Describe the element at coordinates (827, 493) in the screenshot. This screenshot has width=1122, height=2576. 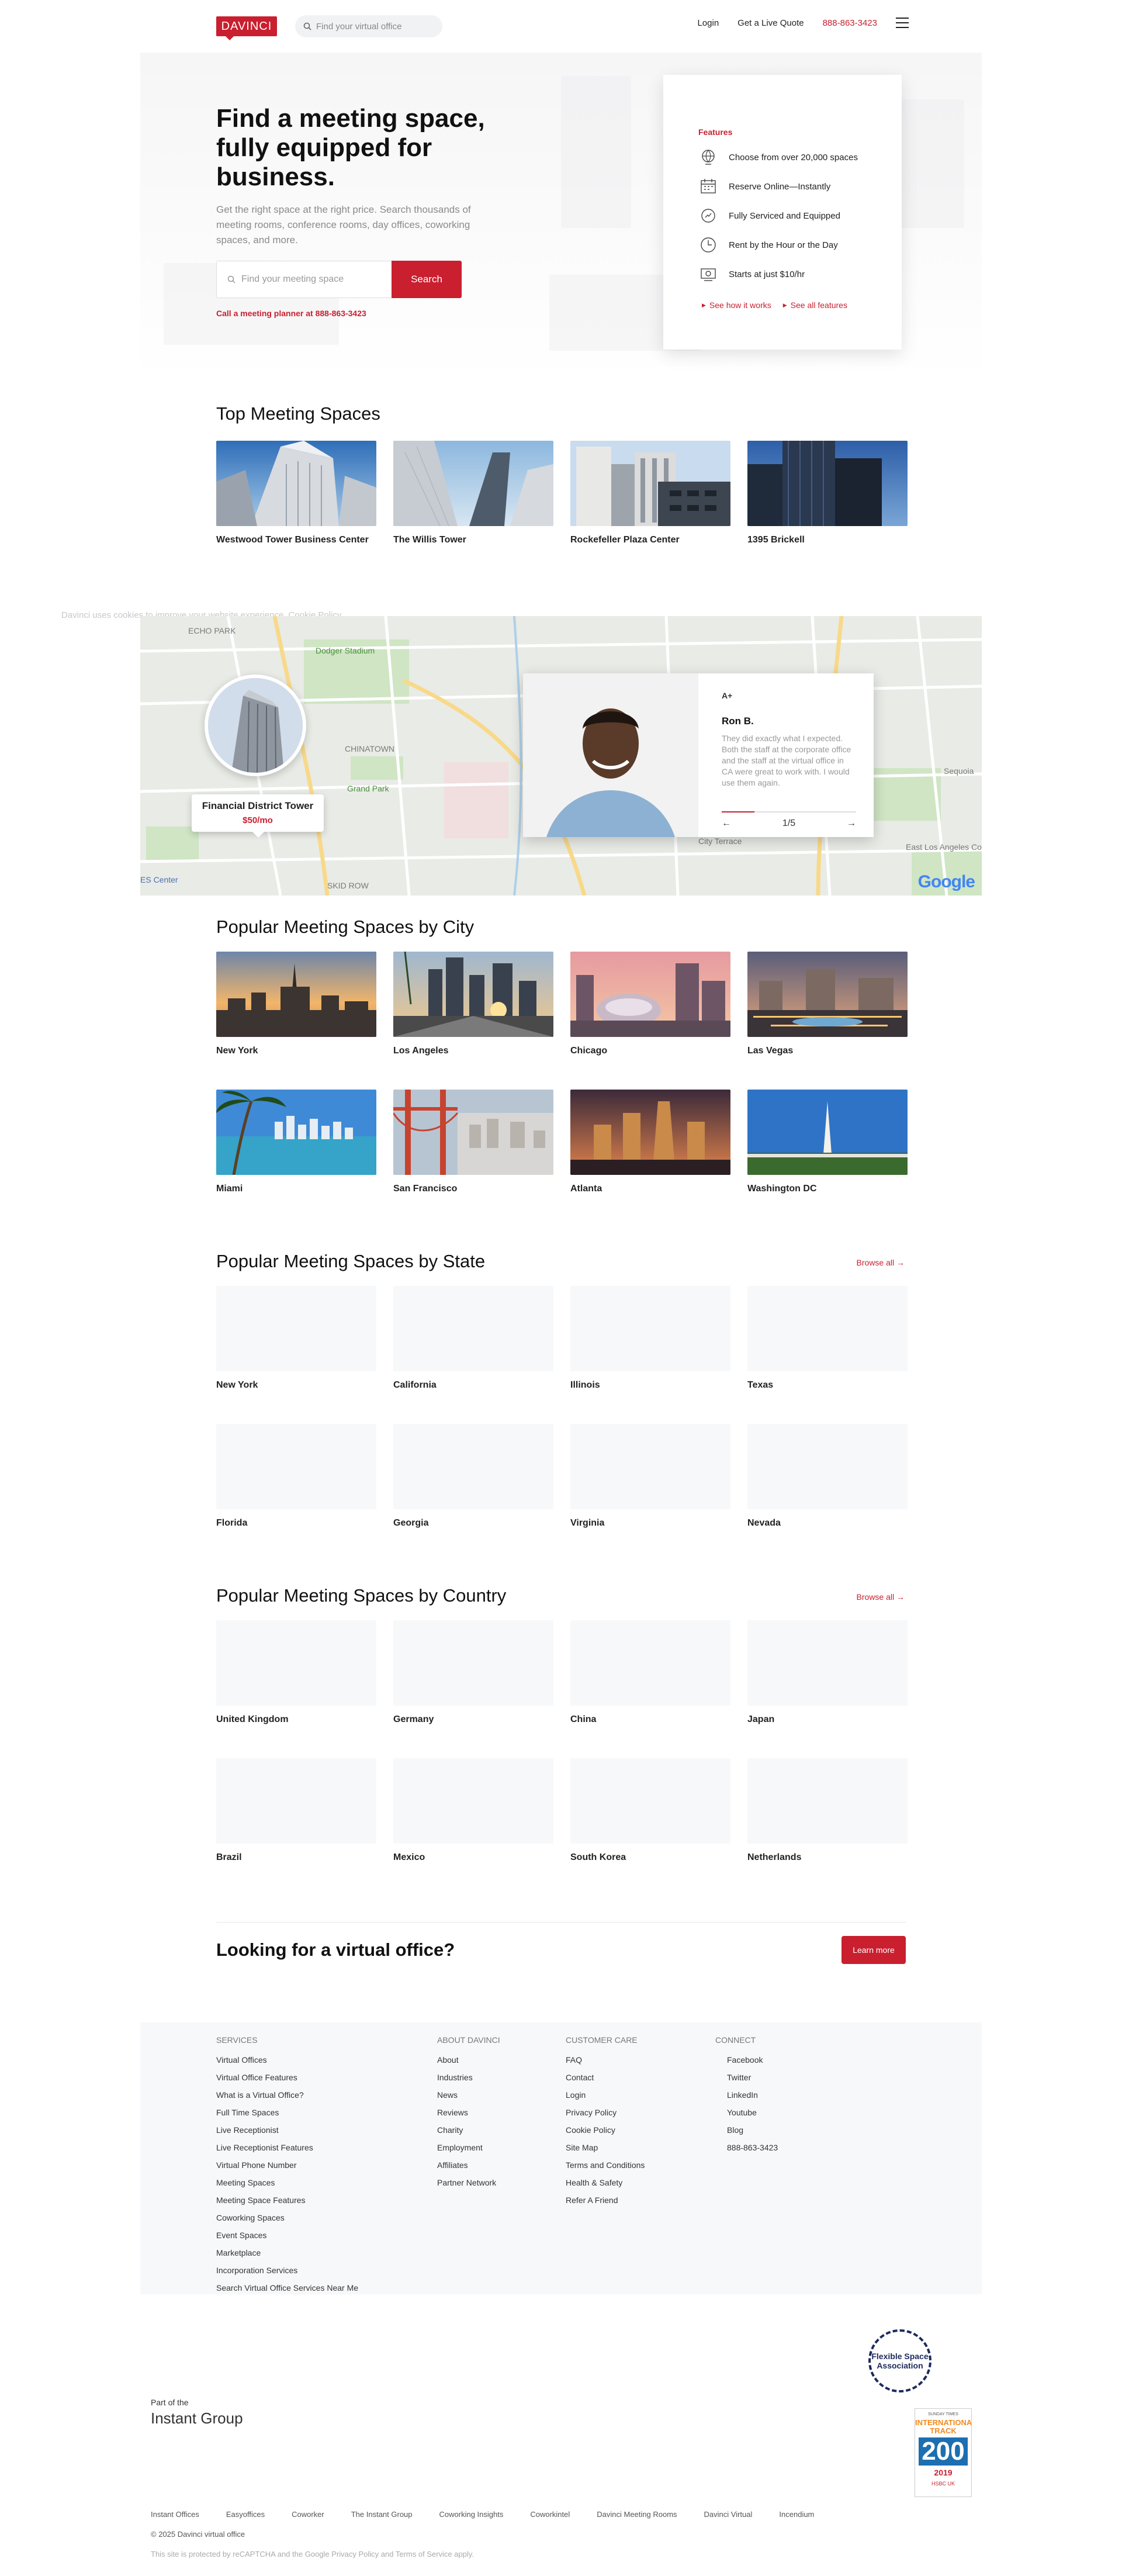
I see `space-card: 1395 Brickell` at that location.